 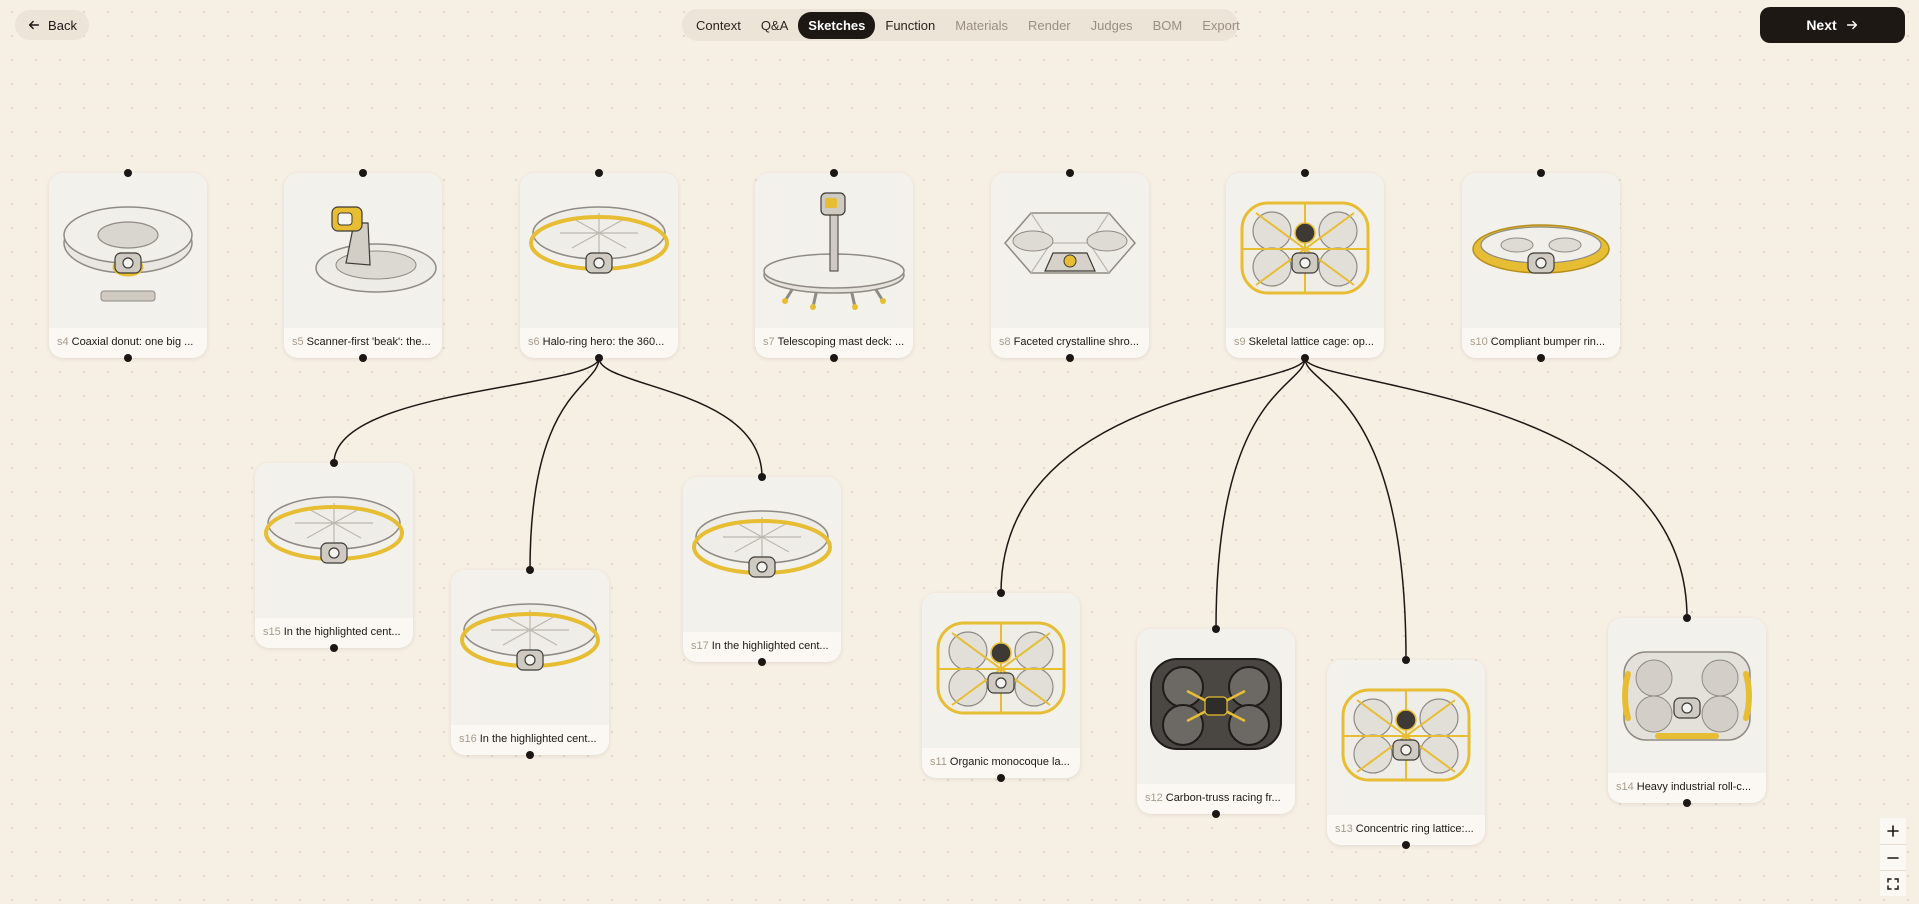 What do you see at coordinates (1221, 25) in the screenshot?
I see `tab-export: Export` at bounding box center [1221, 25].